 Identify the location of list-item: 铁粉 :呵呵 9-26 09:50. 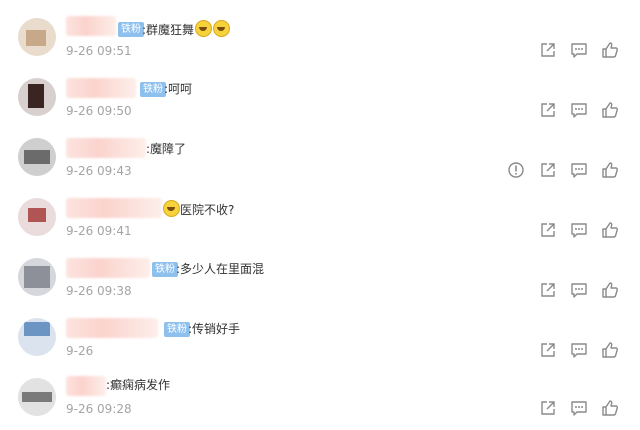
(320, 100).